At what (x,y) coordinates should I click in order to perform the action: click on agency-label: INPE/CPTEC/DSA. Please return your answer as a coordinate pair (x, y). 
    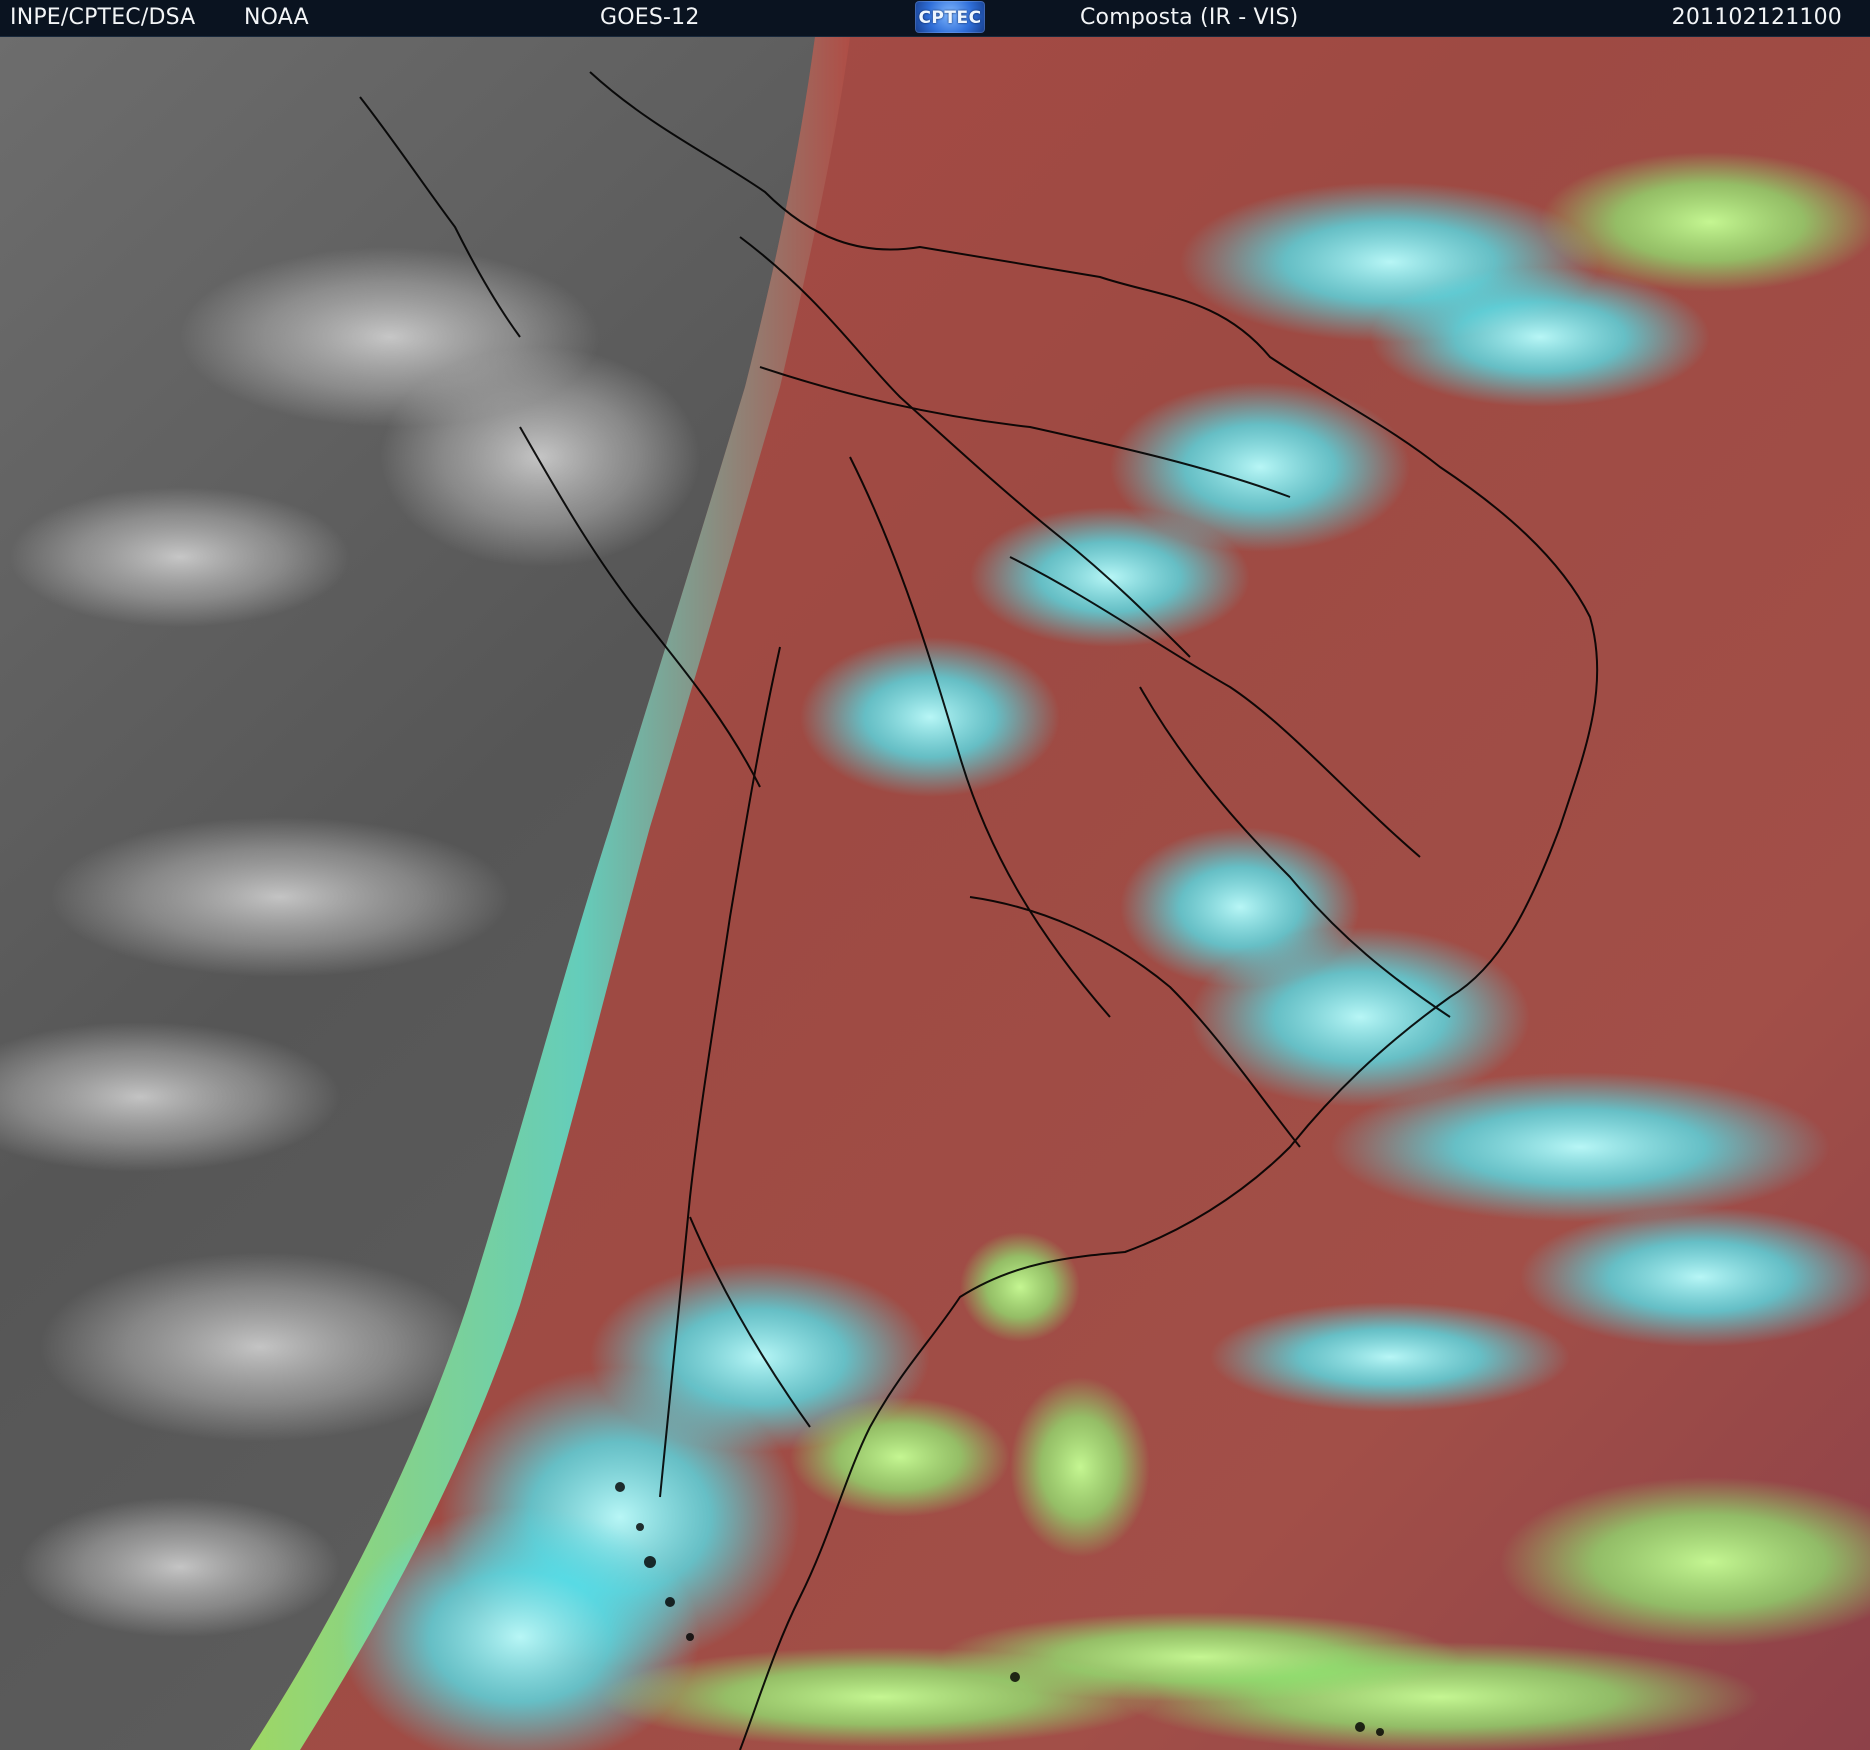
    Looking at the image, I should click on (103, 17).